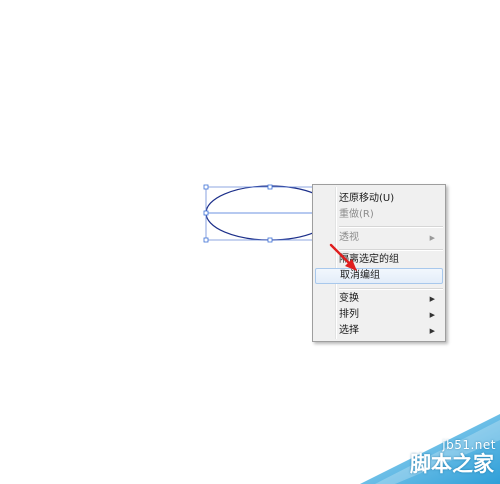  I want to click on handle-top-center, so click(270, 187).